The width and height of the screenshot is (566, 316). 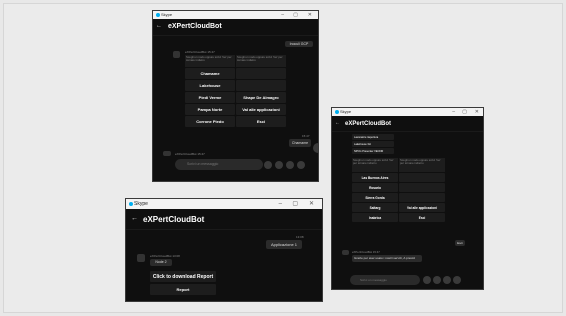 I want to click on sender-label: eXPertCloudBot 13:08, so click(x=165, y=256).